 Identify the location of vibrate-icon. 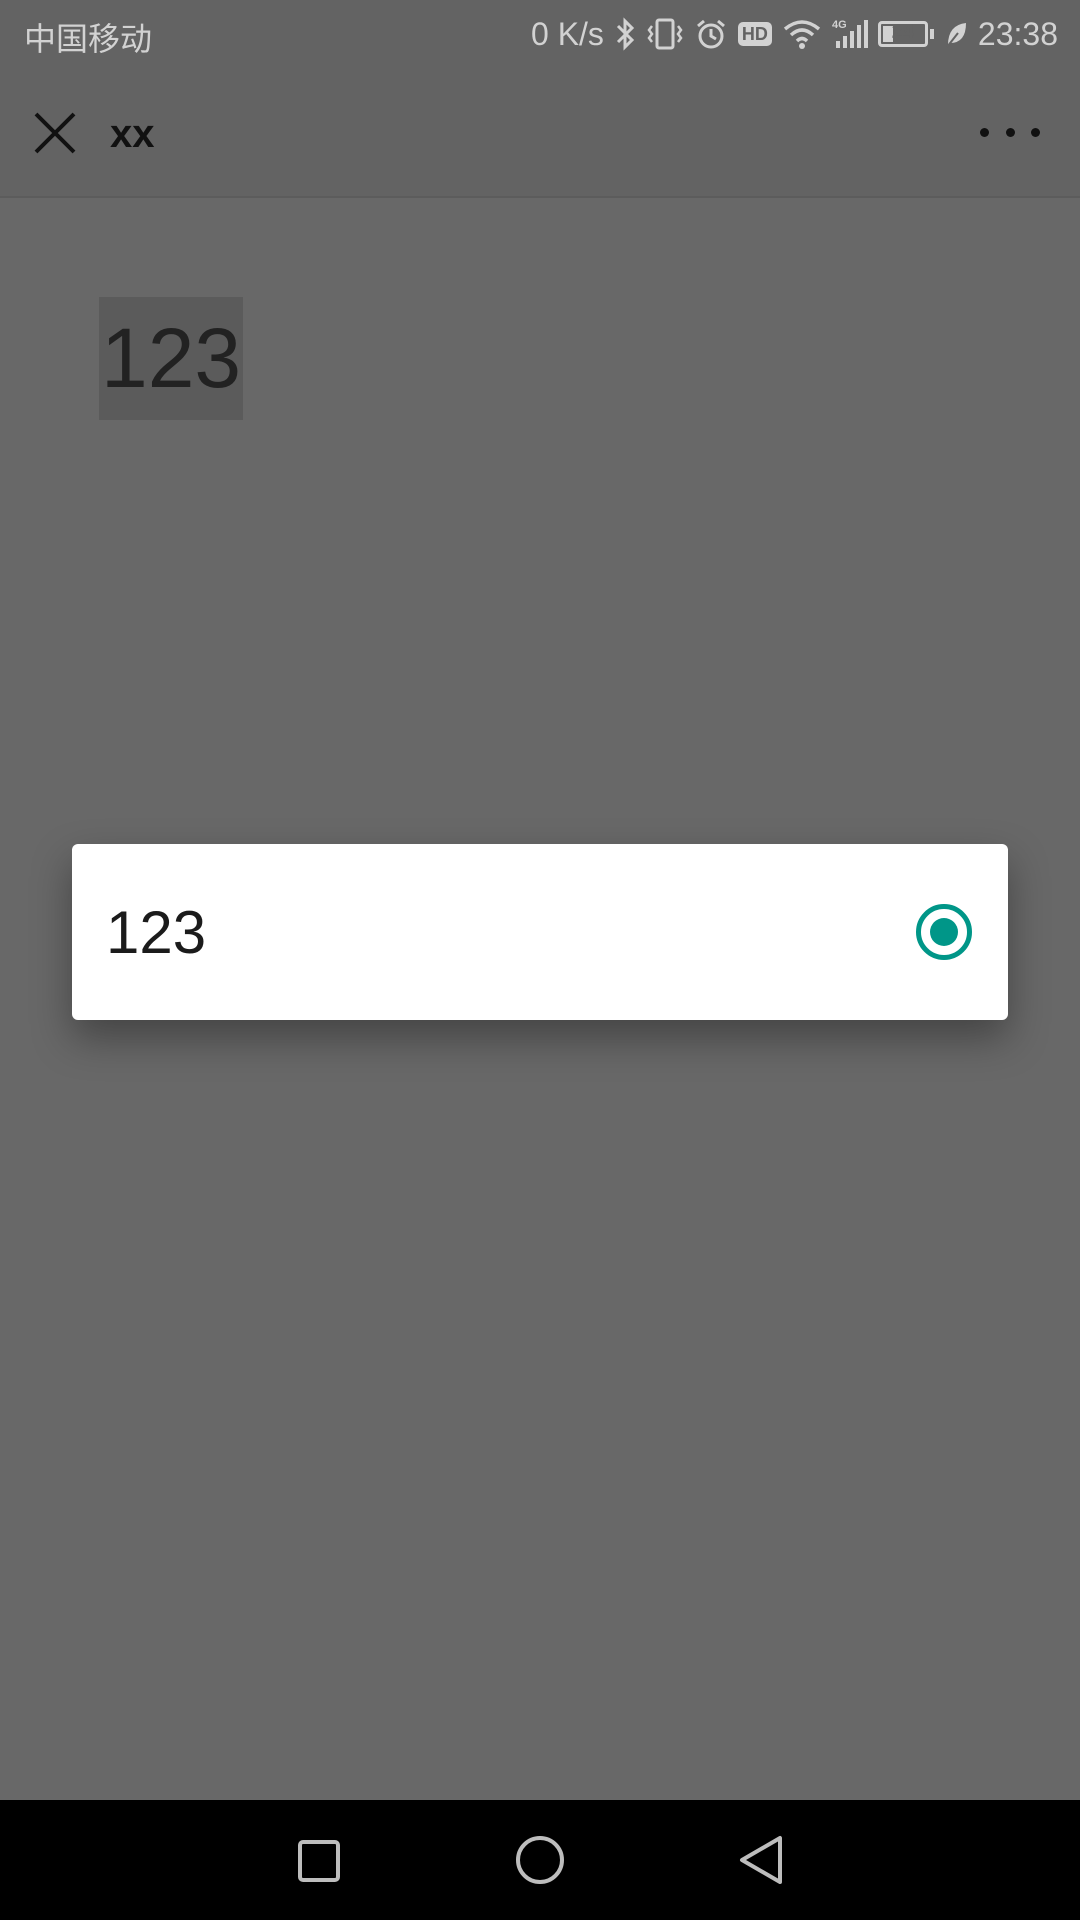
(665, 34).